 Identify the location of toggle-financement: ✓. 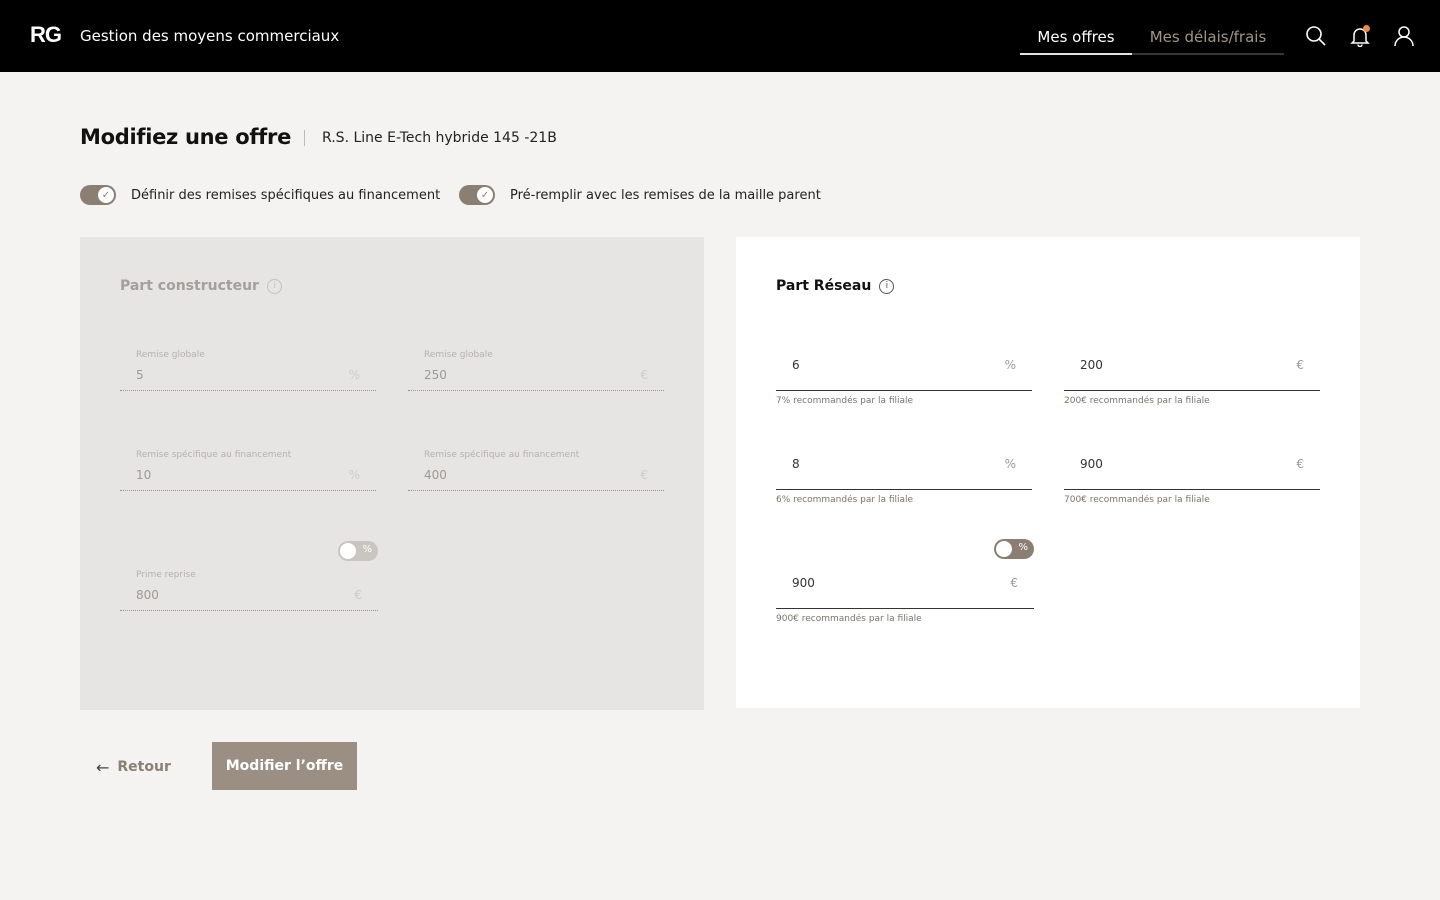
(98, 195).